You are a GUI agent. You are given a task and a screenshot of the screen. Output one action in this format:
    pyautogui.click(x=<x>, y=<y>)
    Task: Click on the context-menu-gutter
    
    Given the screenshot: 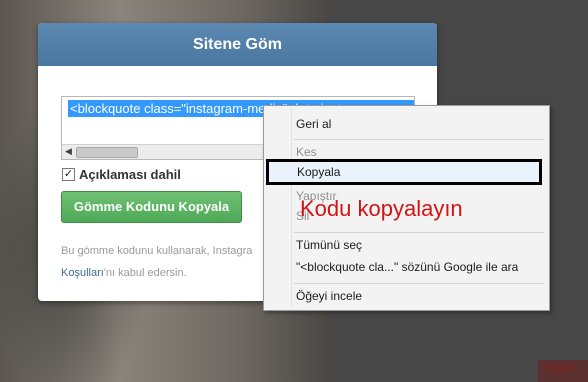 What is the action you would take?
    pyautogui.click(x=291, y=207)
    